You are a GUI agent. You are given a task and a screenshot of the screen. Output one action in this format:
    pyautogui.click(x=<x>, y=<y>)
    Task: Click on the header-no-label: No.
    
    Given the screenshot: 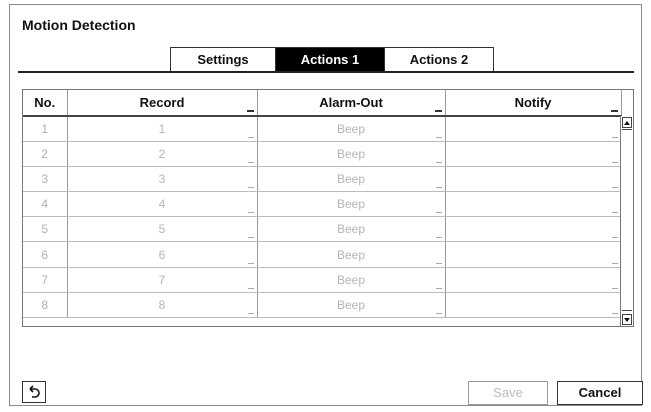 What is the action you would take?
    pyautogui.click(x=45, y=102)
    